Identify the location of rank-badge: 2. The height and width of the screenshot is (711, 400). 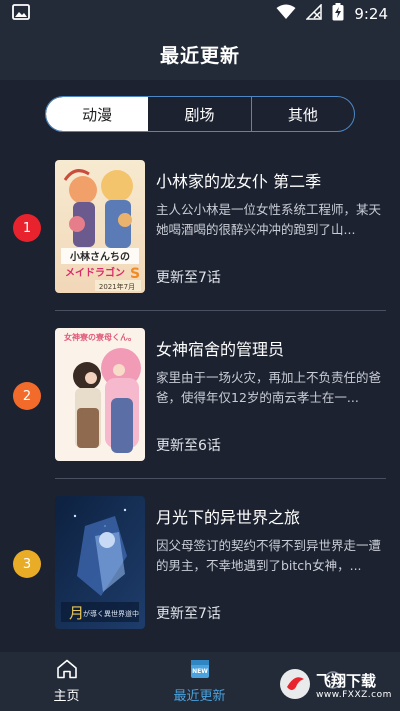
(27, 396).